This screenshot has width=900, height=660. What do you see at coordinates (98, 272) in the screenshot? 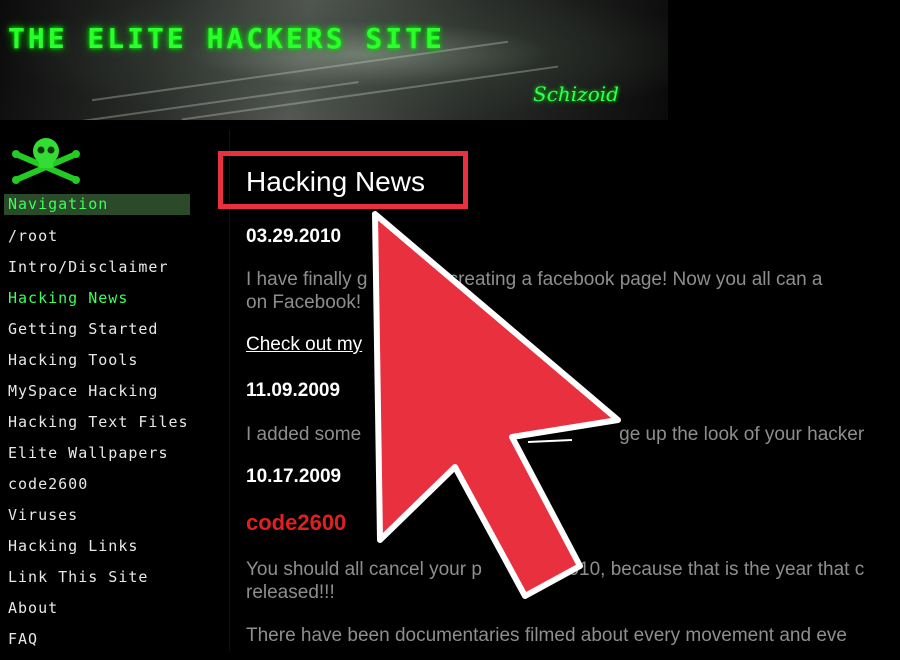
I see `sidebar-item-intro-disclaimer: Intro/Disclaimer` at bounding box center [98, 272].